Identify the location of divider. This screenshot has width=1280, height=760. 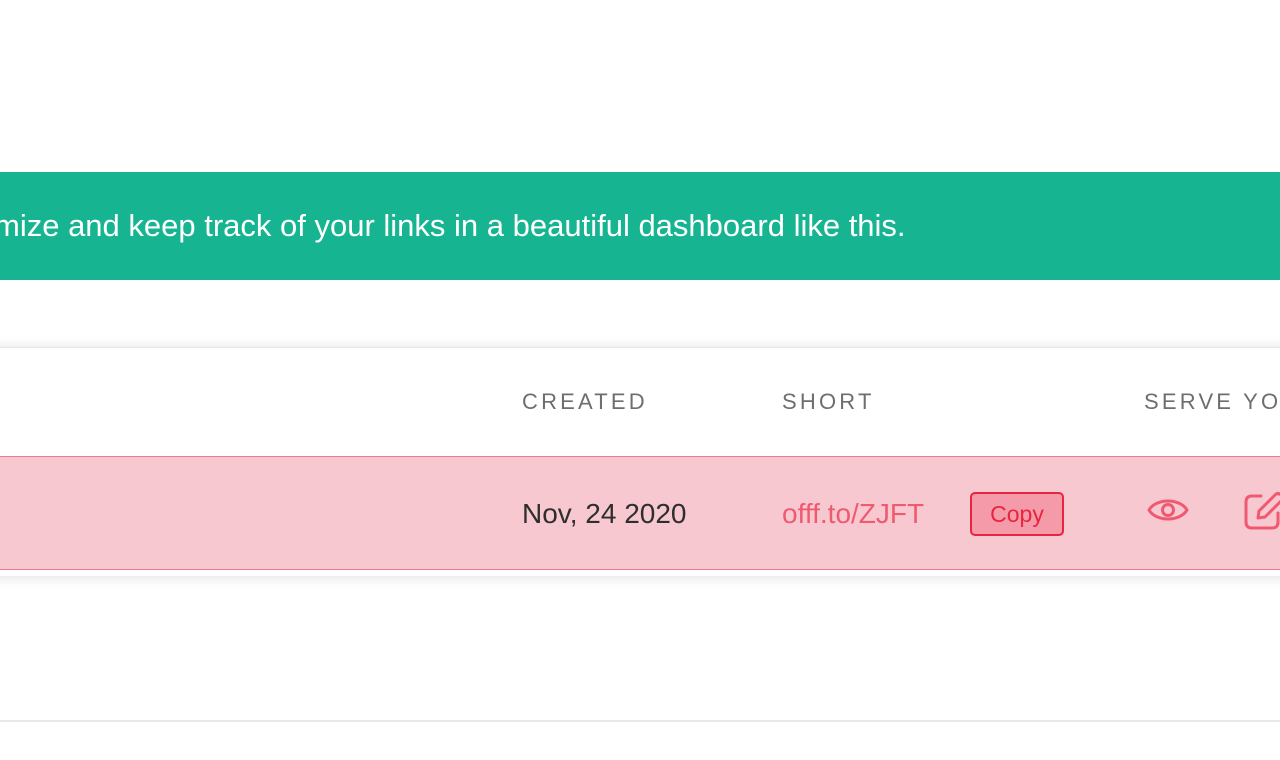
(640, 721).